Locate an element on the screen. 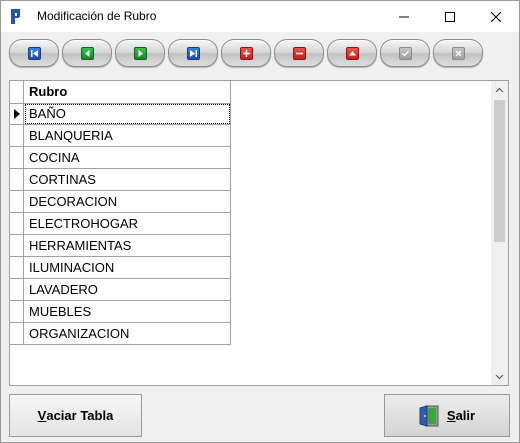 The width and height of the screenshot is (520, 443). maximize-button is located at coordinates (450, 16).